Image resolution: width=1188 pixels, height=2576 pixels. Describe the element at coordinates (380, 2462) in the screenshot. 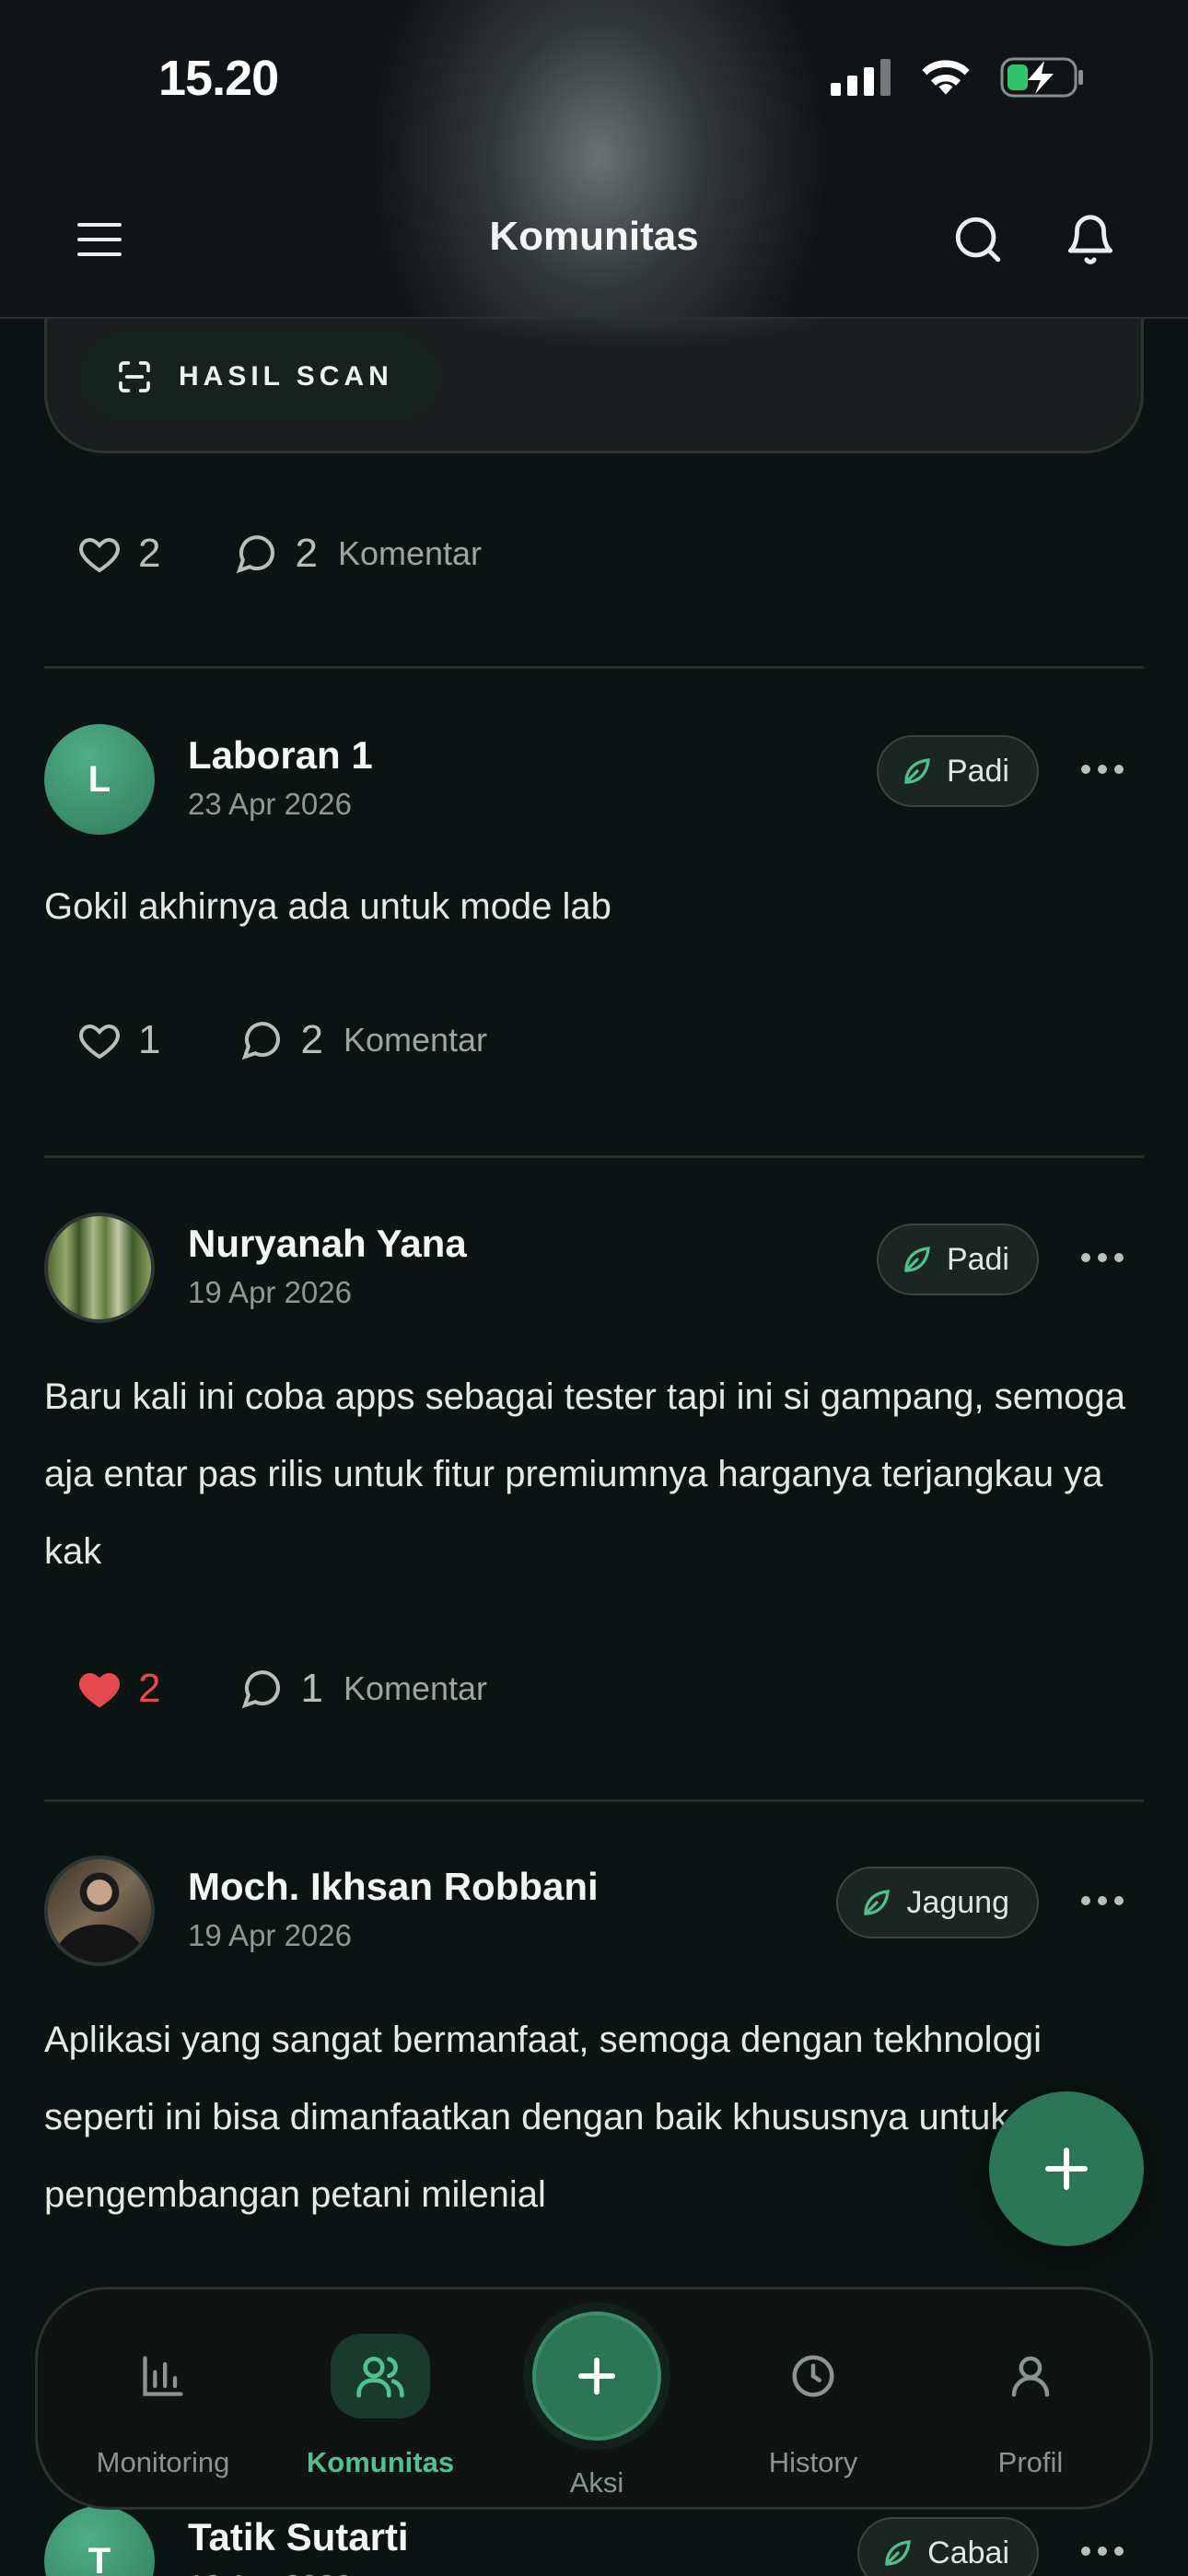

I see `nav-label: Komunitas` at that location.